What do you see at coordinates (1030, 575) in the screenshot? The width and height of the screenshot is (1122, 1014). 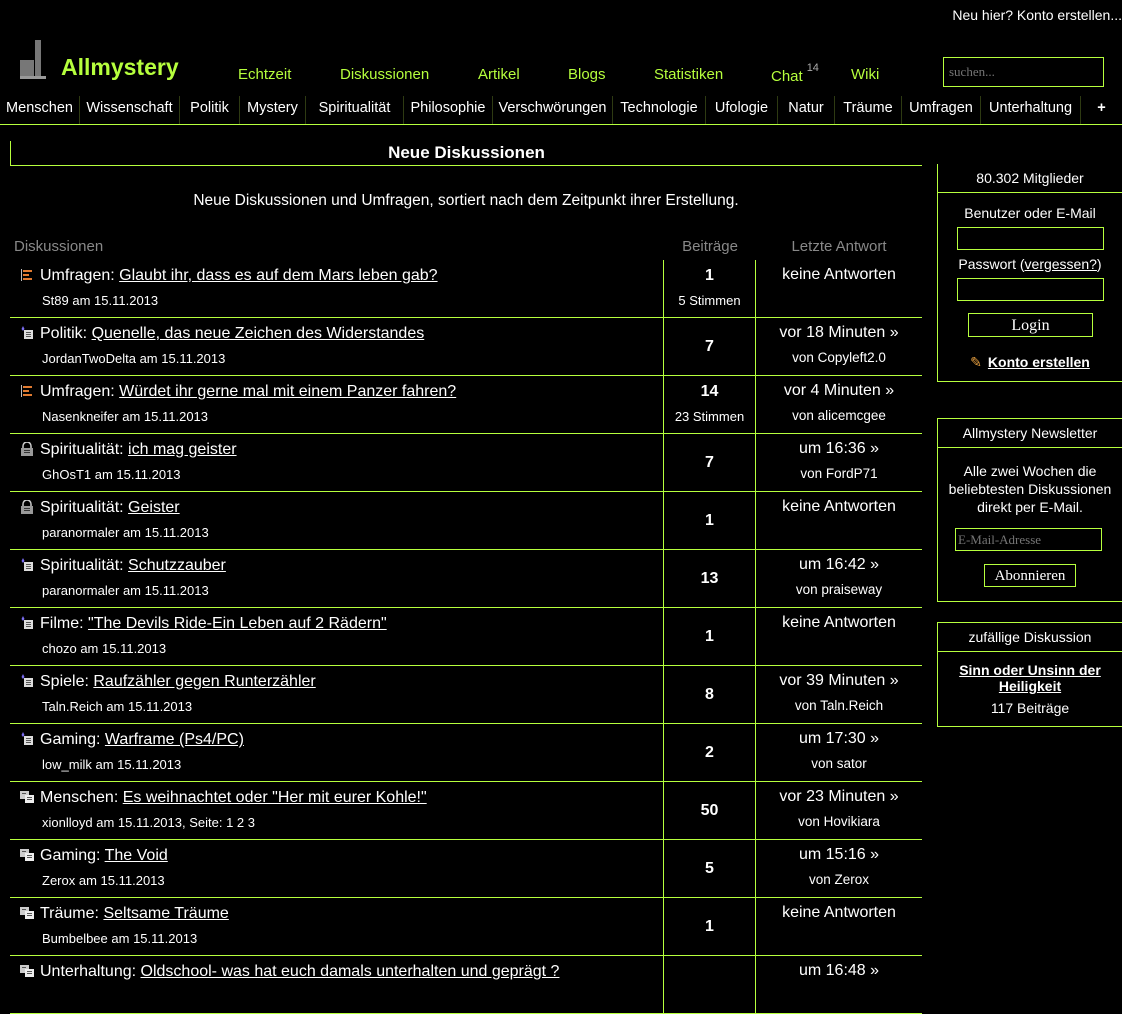 I see `subscribe-button: Abonnieren` at bounding box center [1030, 575].